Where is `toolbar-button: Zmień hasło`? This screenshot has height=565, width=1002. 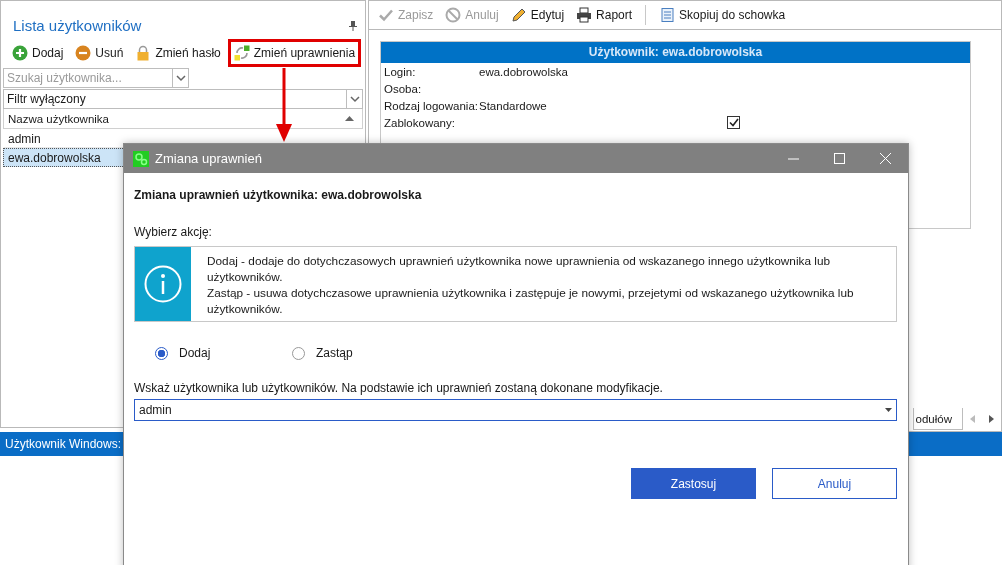 toolbar-button: Zmień hasło is located at coordinates (178, 53).